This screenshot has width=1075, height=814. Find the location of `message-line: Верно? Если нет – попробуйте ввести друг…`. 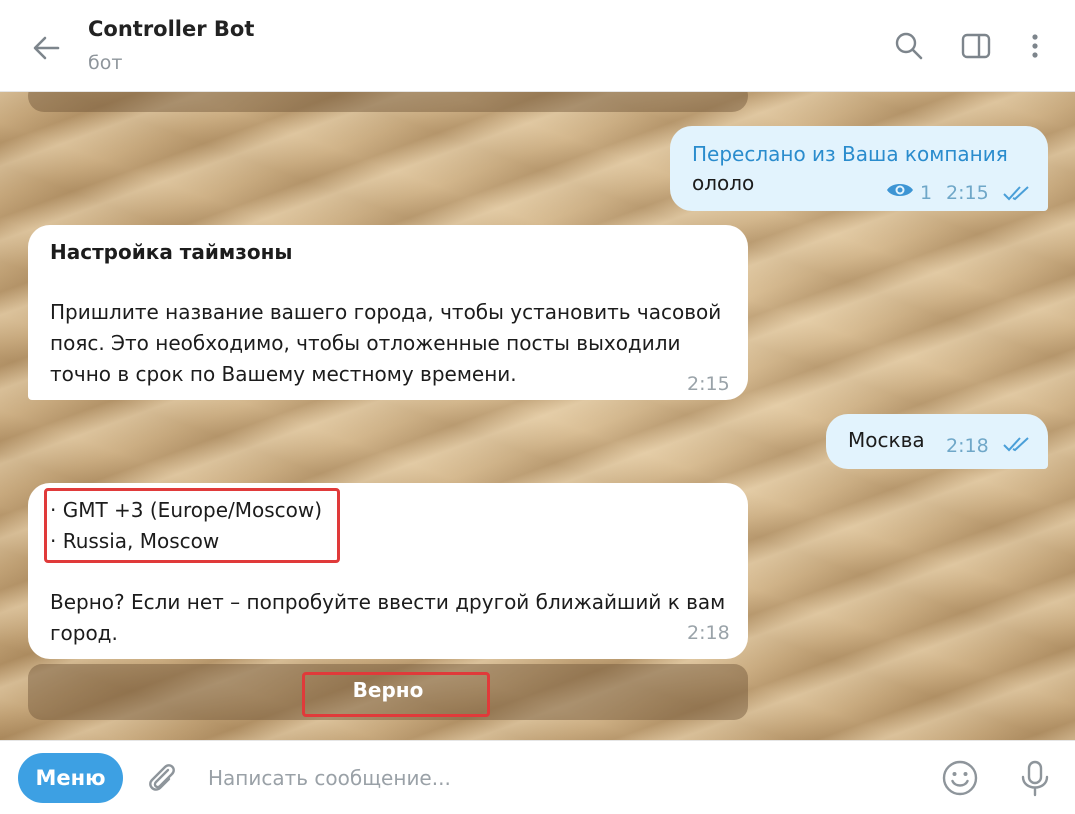

message-line: Верно? Если нет – попробуйте ввести друг… is located at coordinates (388, 602).